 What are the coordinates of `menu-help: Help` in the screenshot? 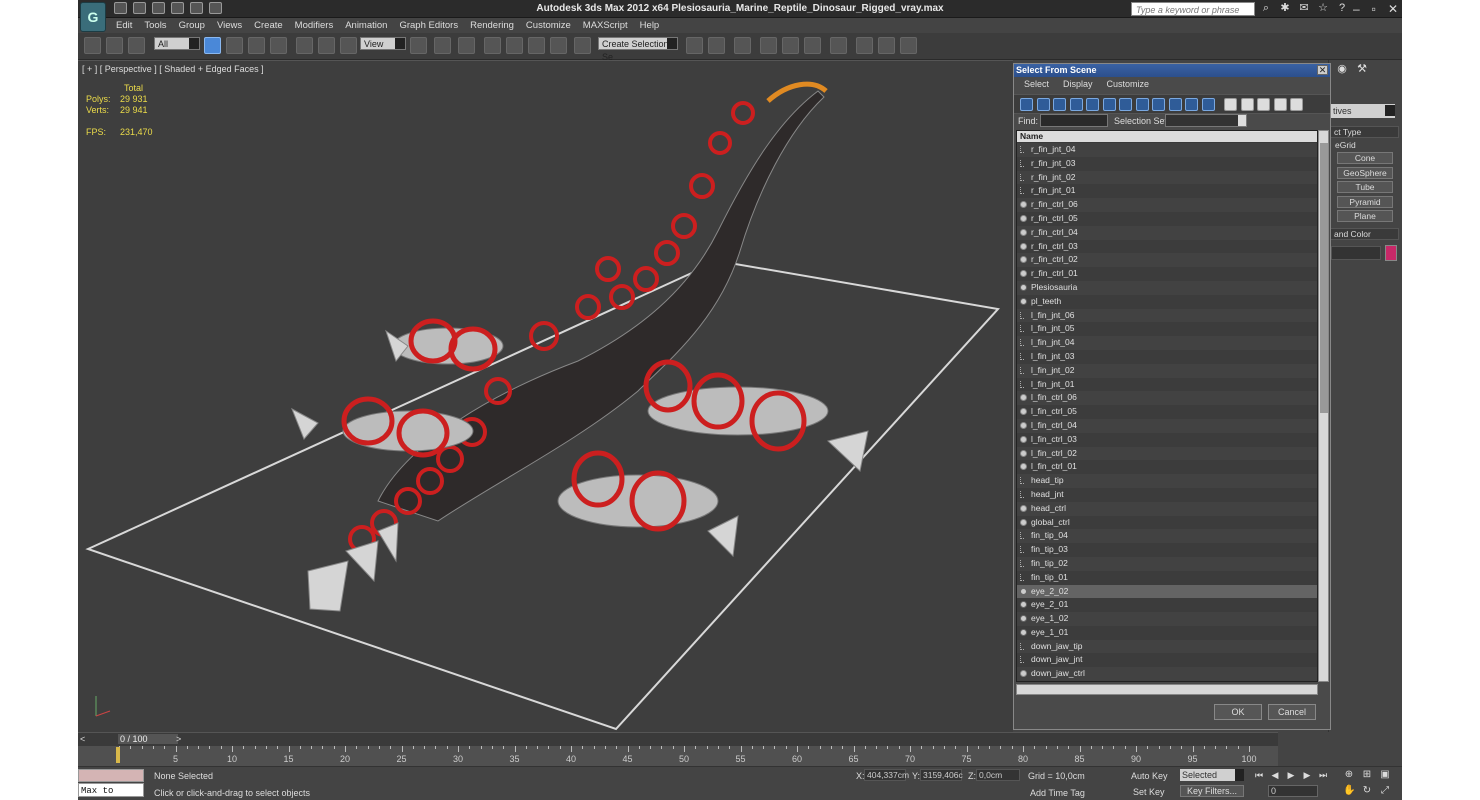 It's located at (650, 25).